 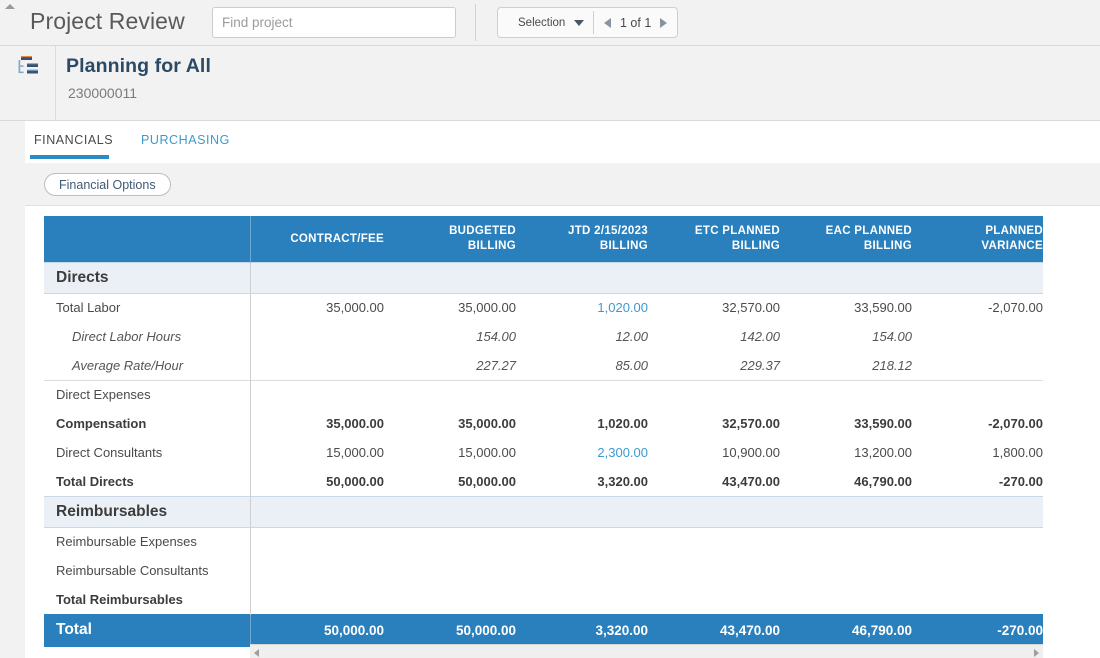 I want to click on cell-etc_planned_billing: 142.00, so click(x=760, y=336).